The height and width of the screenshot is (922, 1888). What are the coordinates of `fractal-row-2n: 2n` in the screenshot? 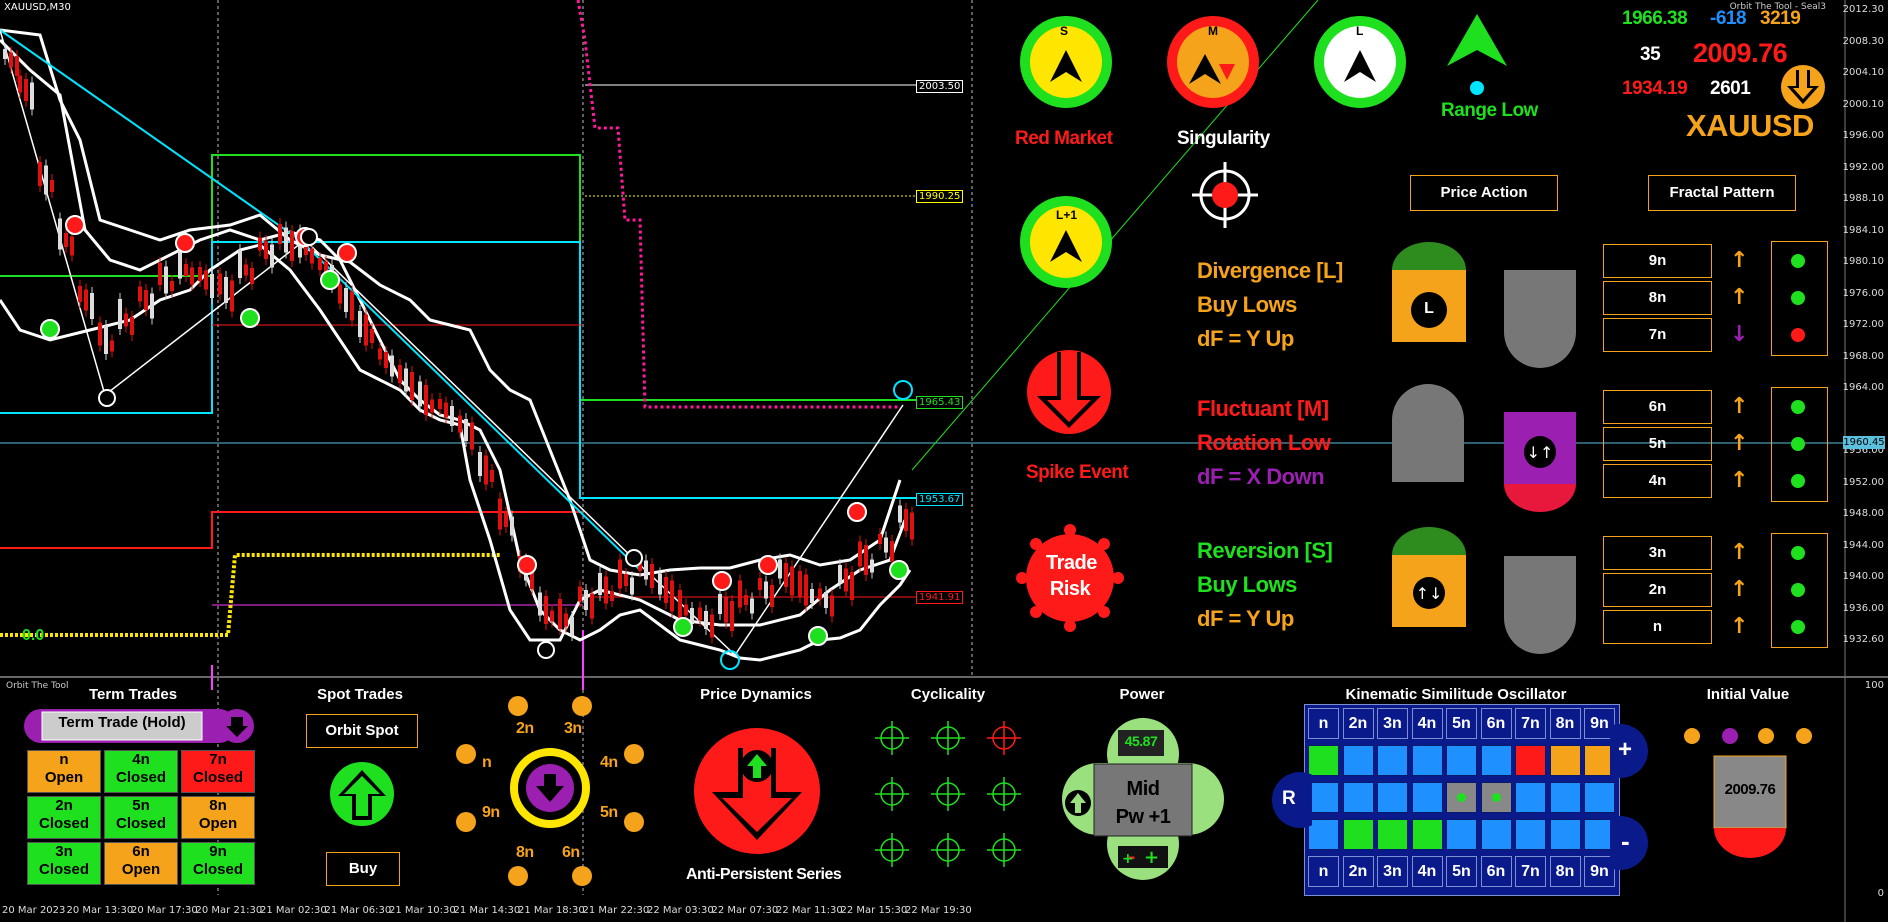 It's located at (1657, 590).